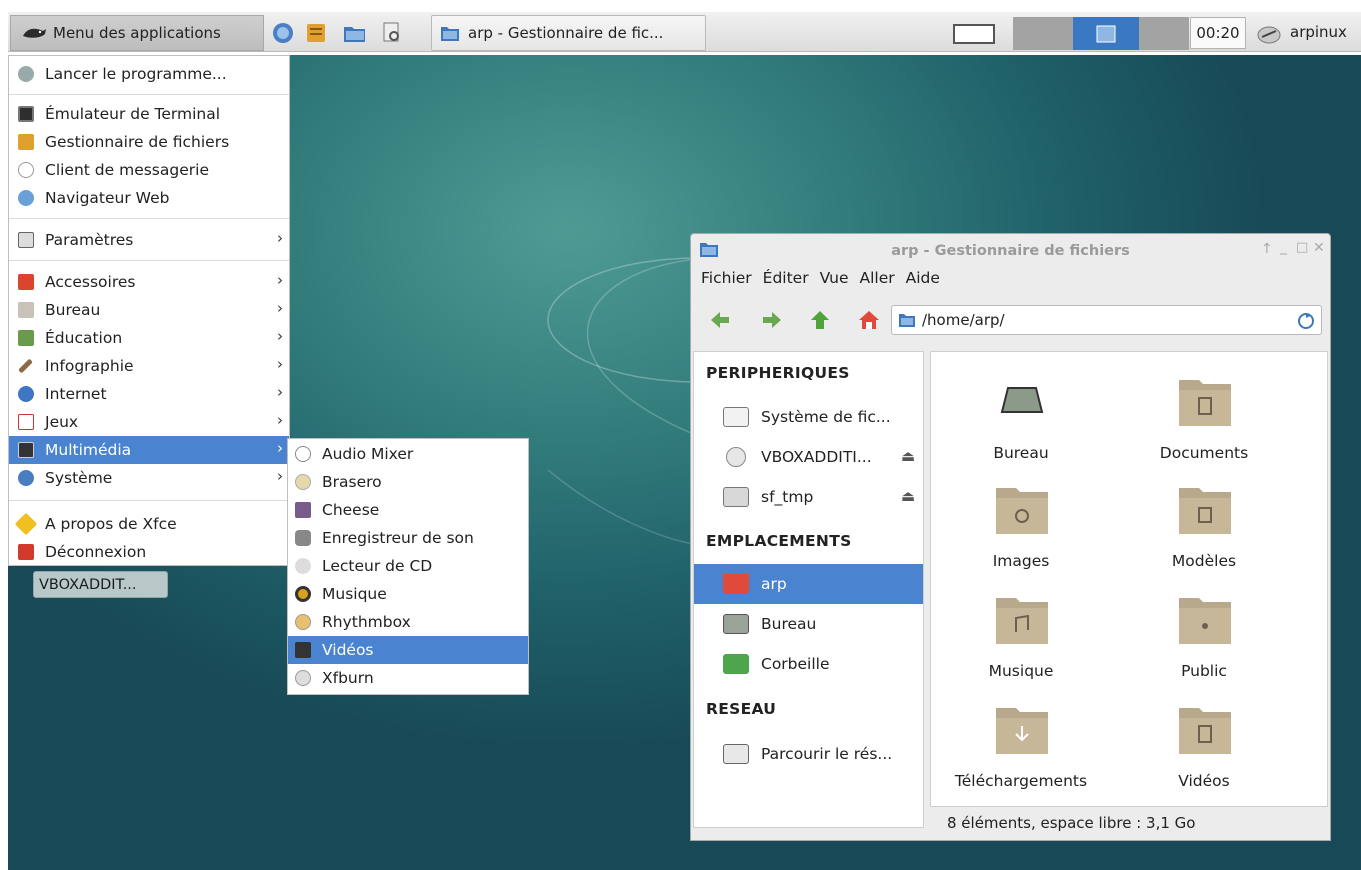  I want to click on reload-icon, so click(1306, 321).